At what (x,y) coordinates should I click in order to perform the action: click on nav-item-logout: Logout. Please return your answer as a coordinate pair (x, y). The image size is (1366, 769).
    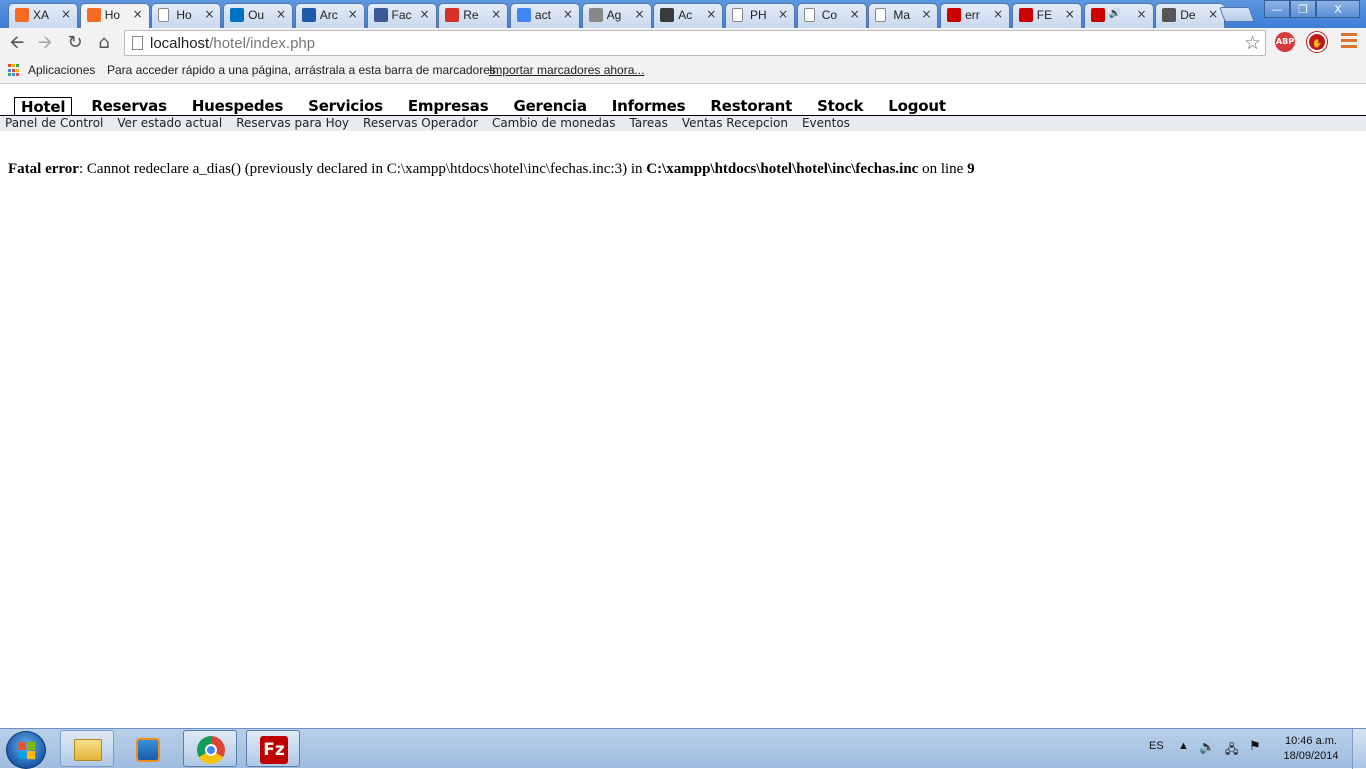
    Looking at the image, I should click on (917, 106).